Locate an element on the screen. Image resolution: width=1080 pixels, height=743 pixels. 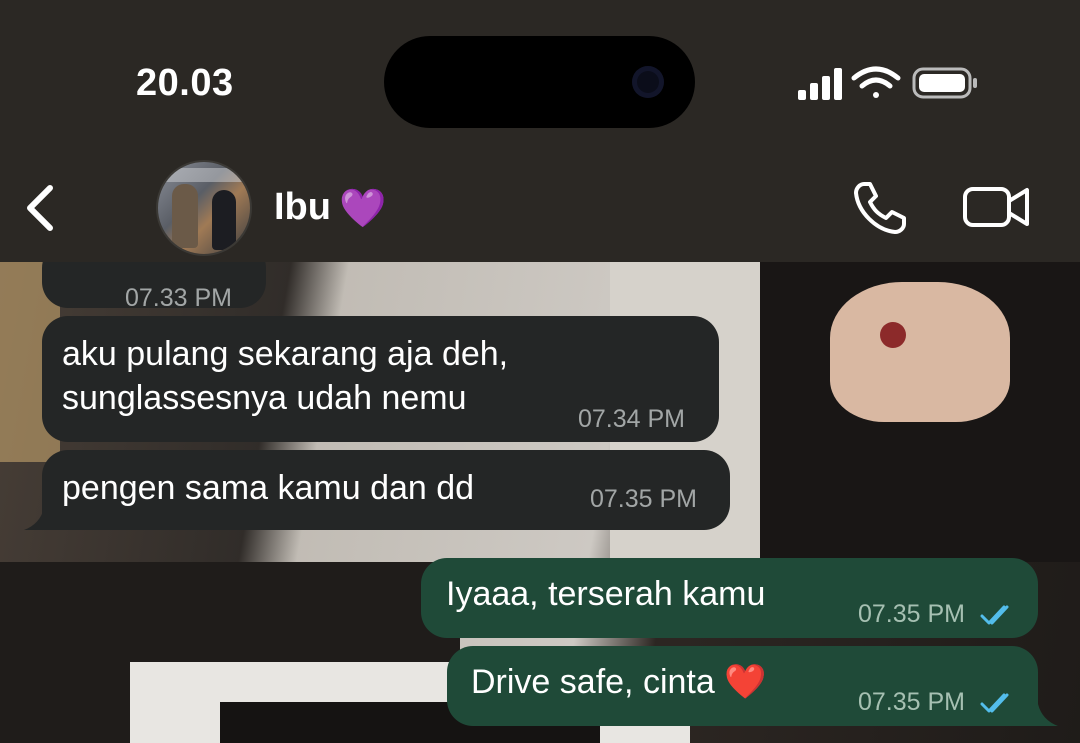
signal-icon is located at coordinates (820, 84).